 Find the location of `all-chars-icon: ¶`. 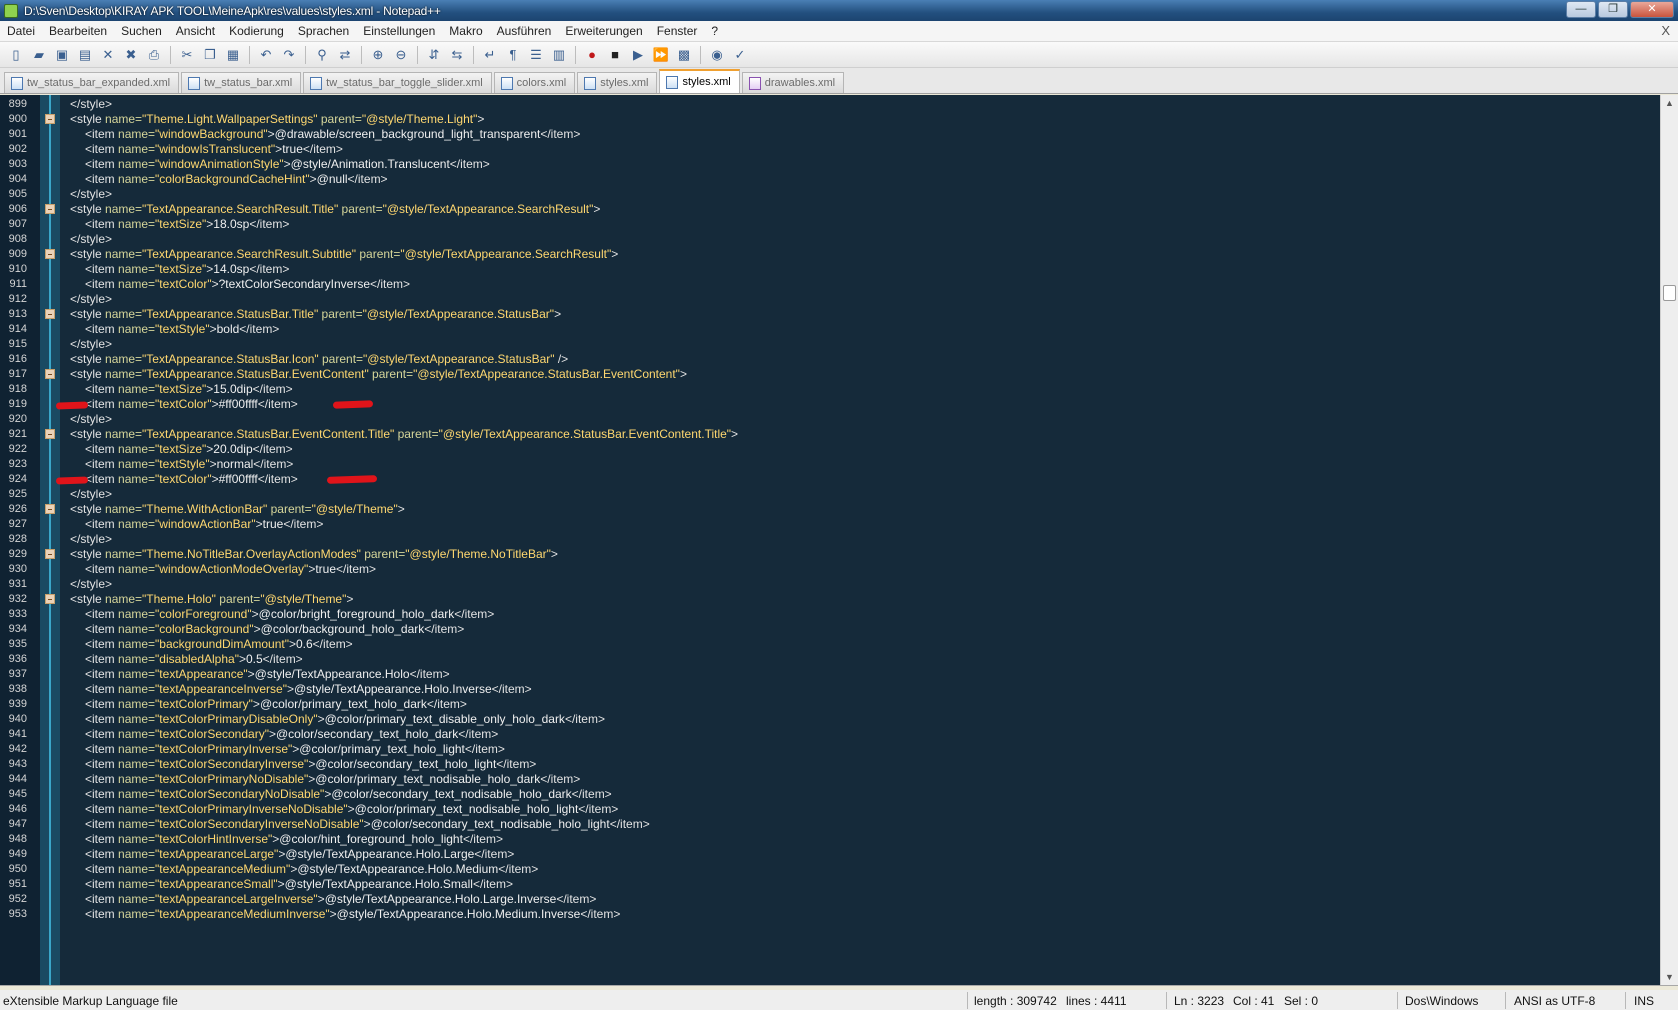

all-chars-icon: ¶ is located at coordinates (513, 55).